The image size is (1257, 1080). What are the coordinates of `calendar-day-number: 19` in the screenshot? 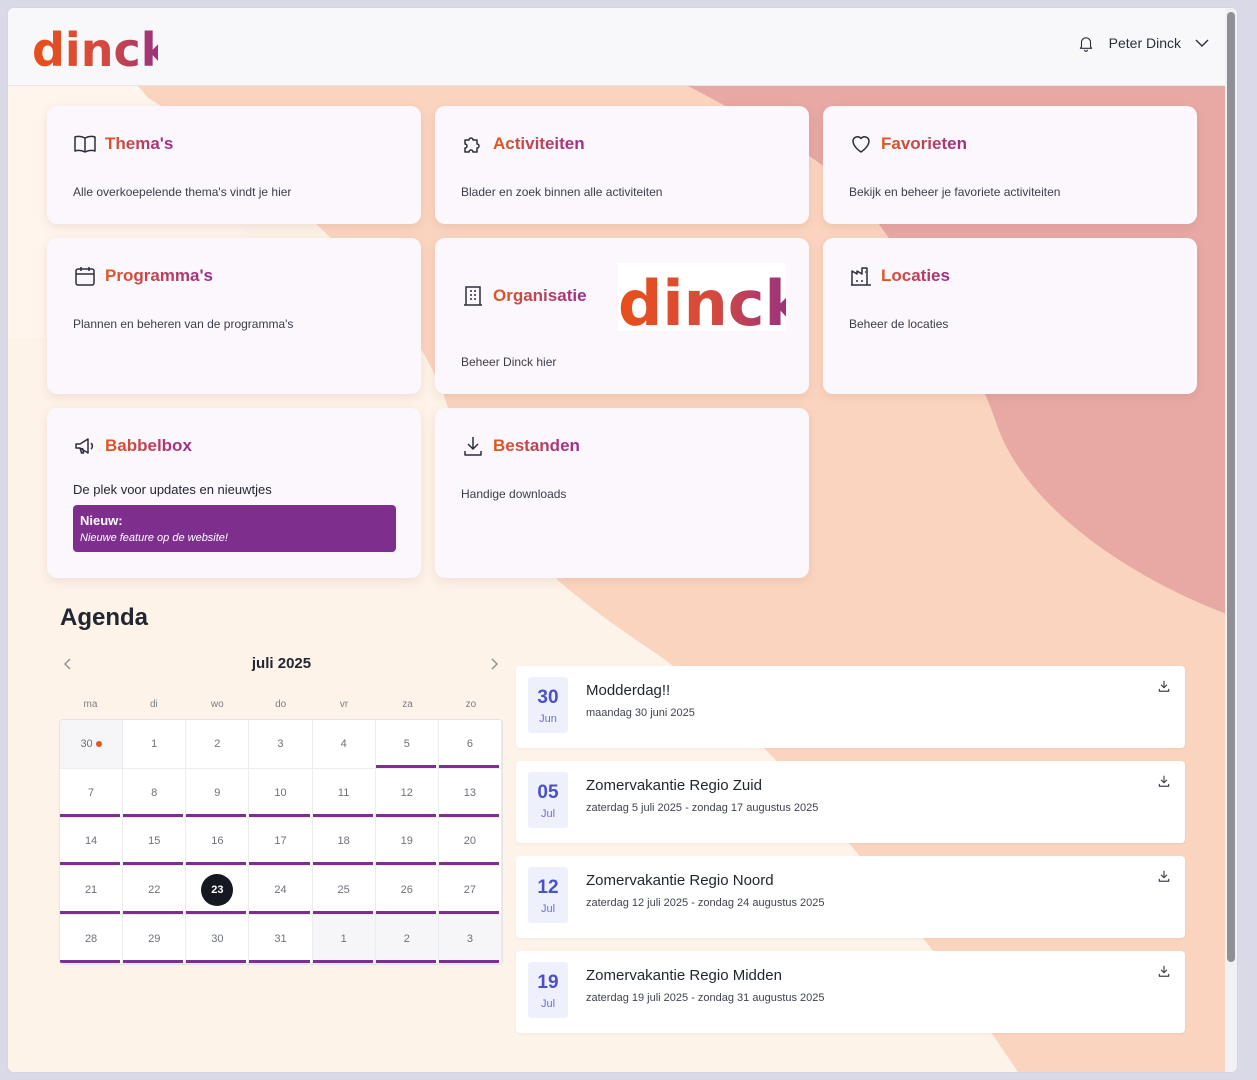 It's located at (406, 841).